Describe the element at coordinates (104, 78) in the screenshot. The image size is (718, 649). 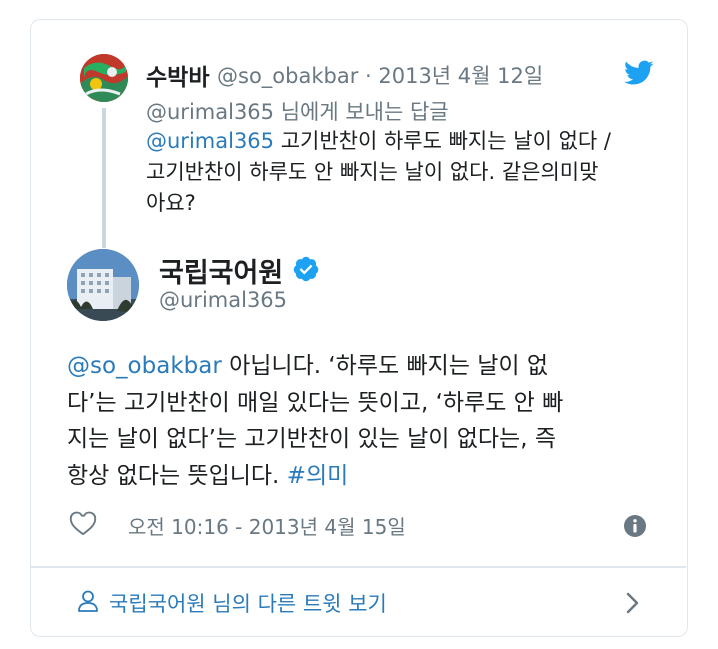
I see `avatar-so-obakbar` at that location.